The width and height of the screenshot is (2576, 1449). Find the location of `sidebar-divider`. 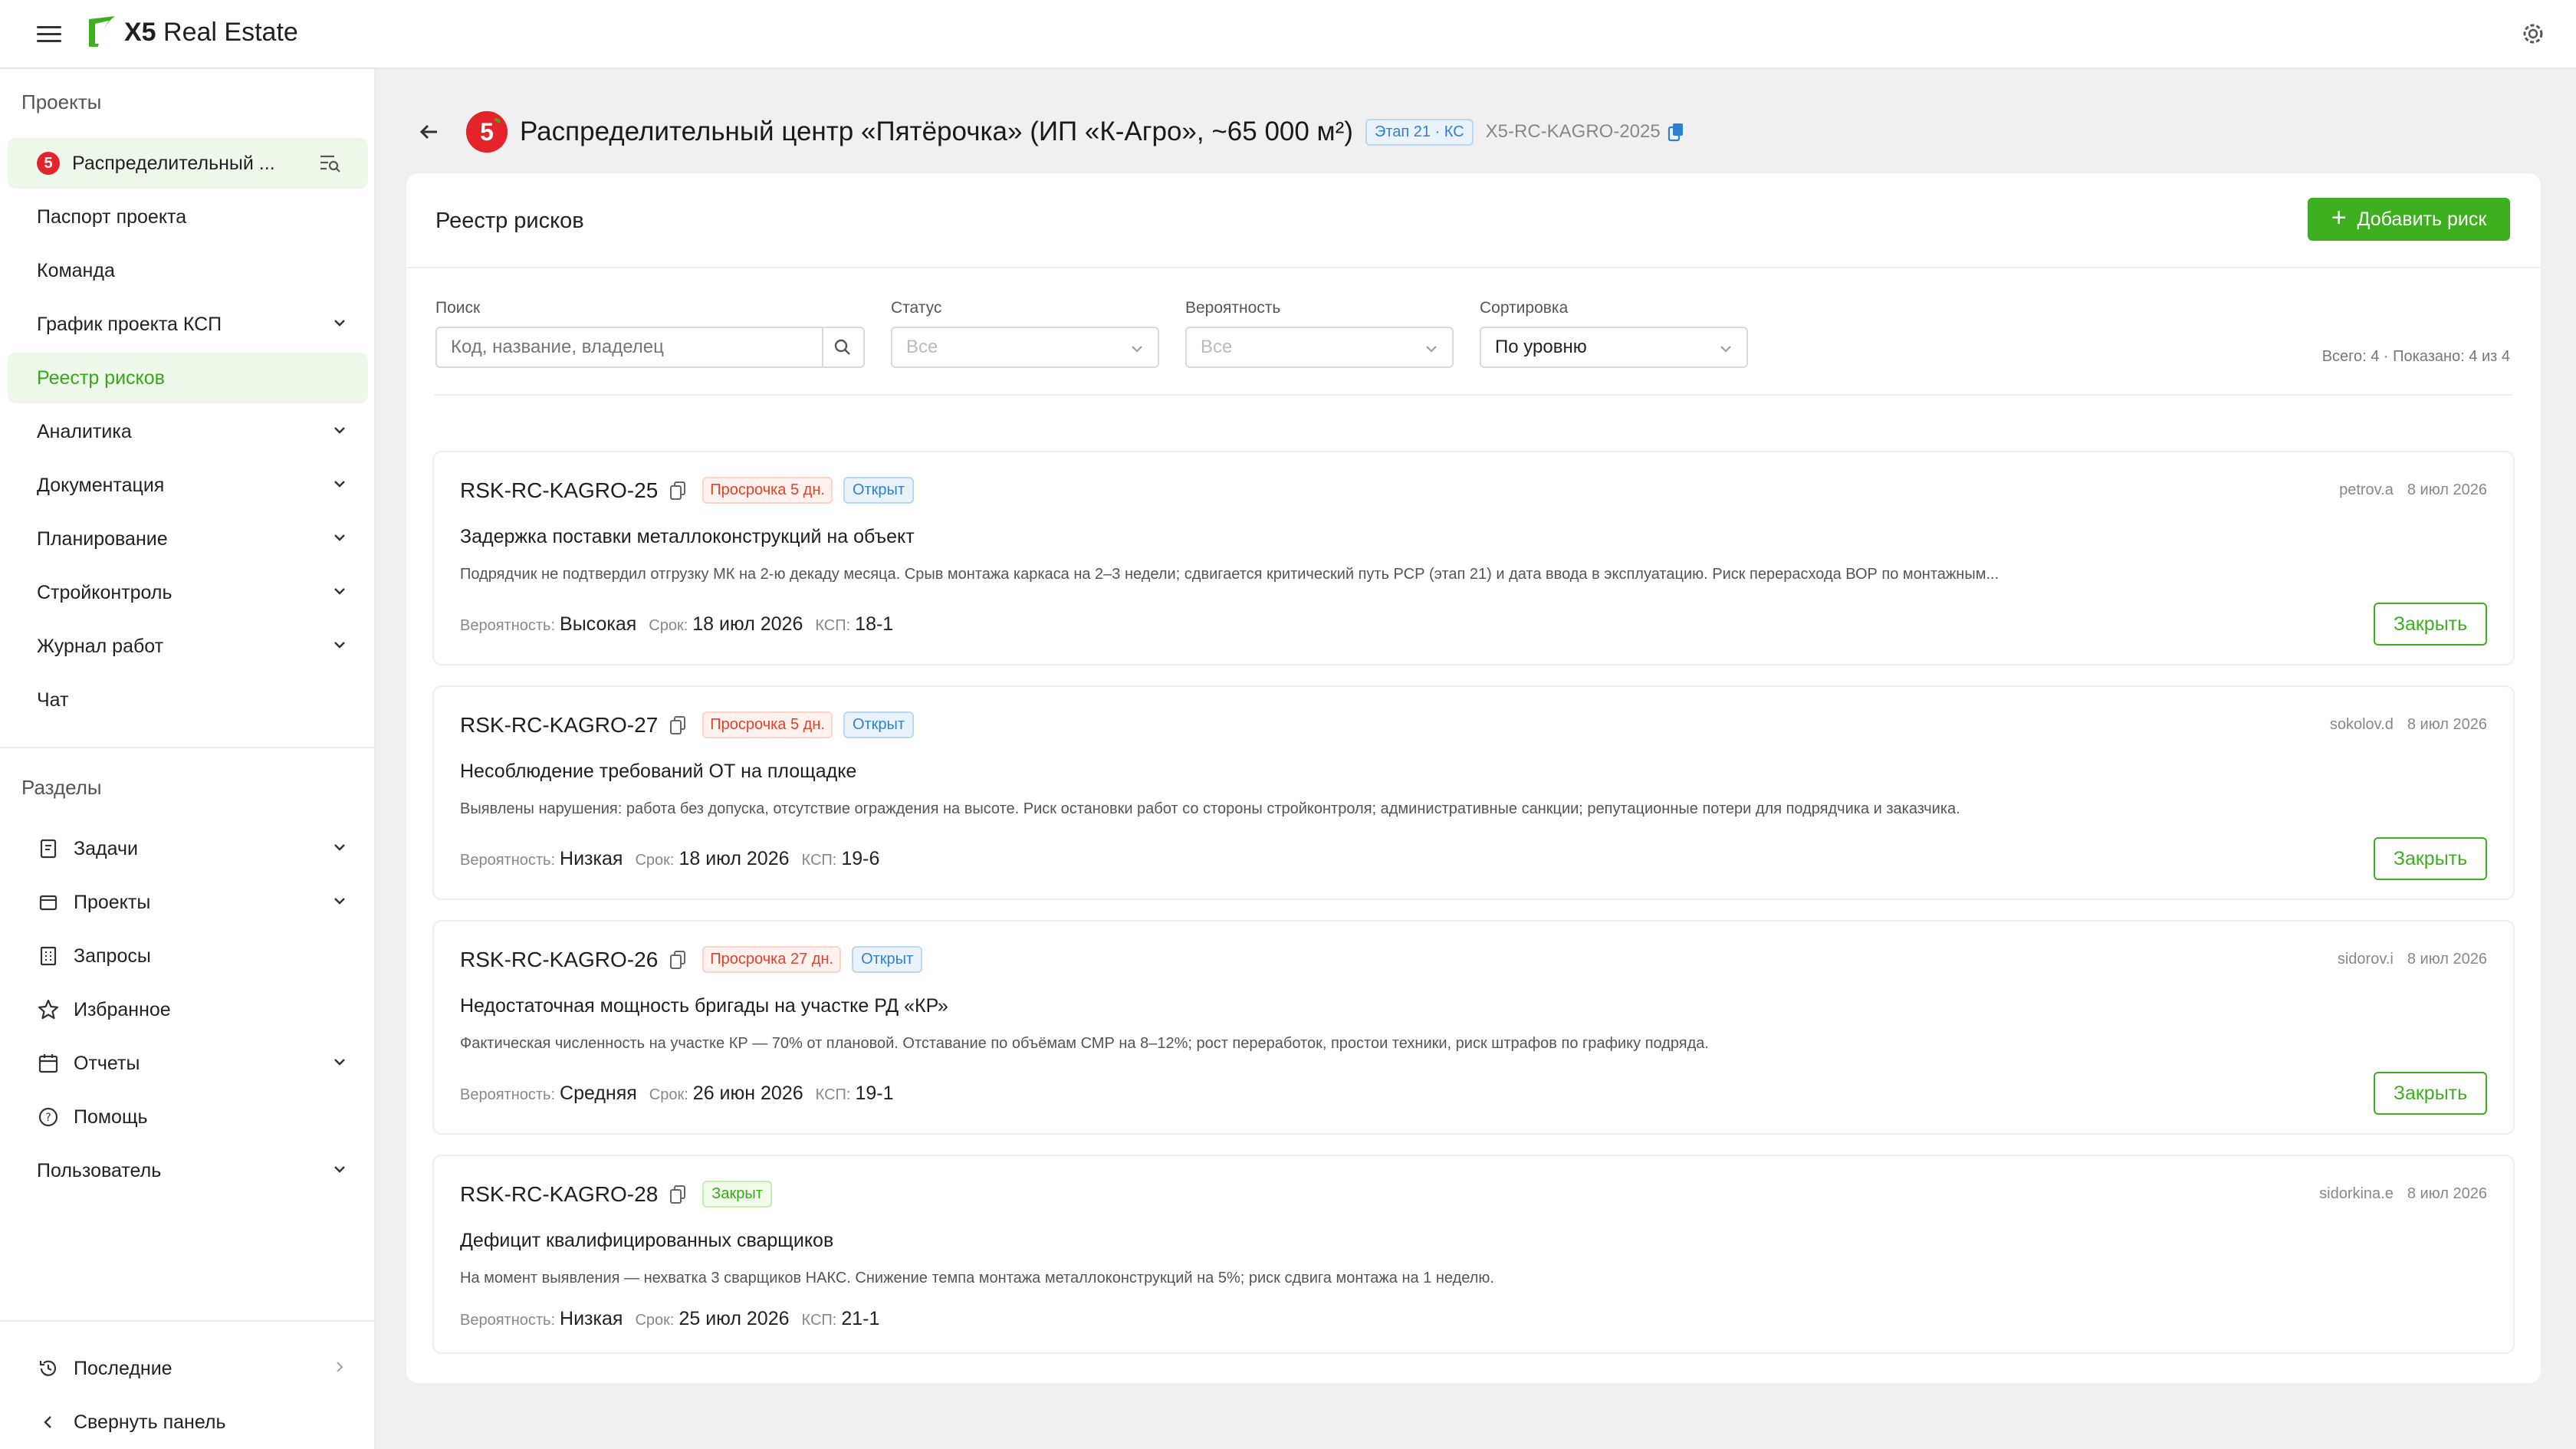

sidebar-divider is located at coordinates (188, 747).